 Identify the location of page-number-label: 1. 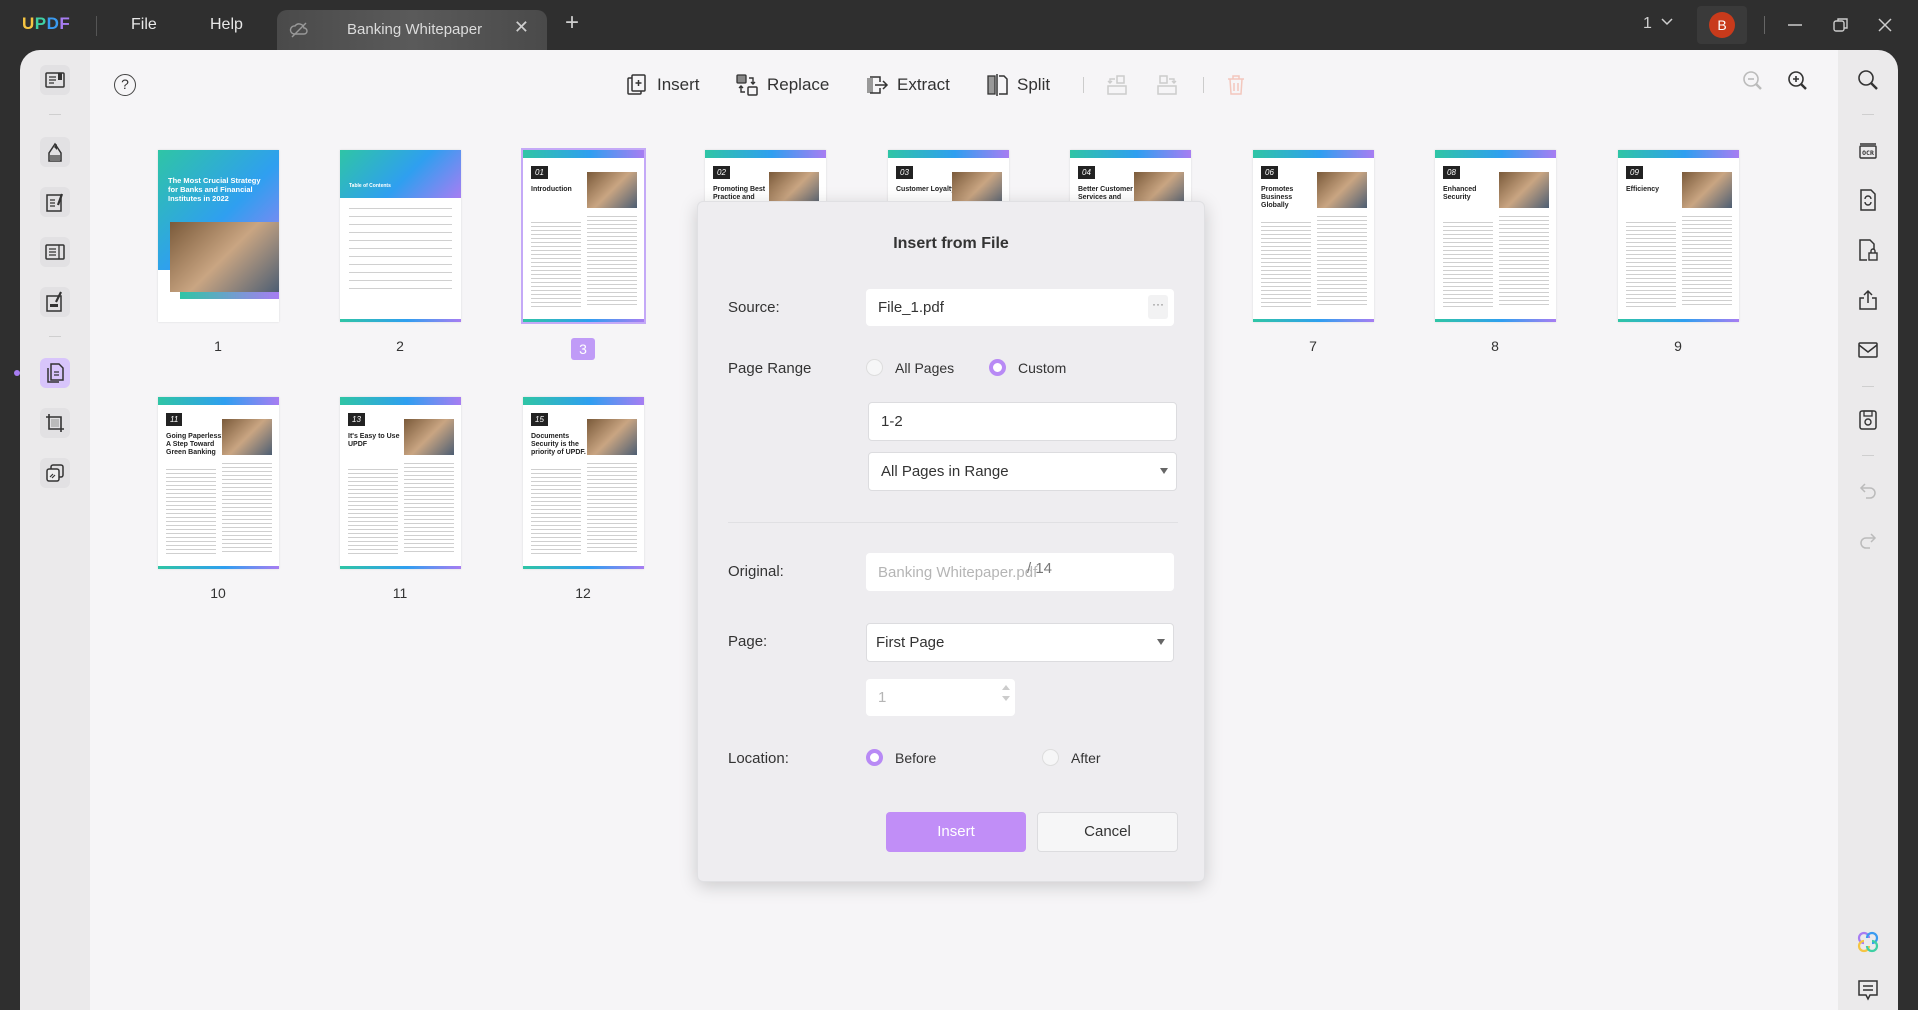
(218, 346).